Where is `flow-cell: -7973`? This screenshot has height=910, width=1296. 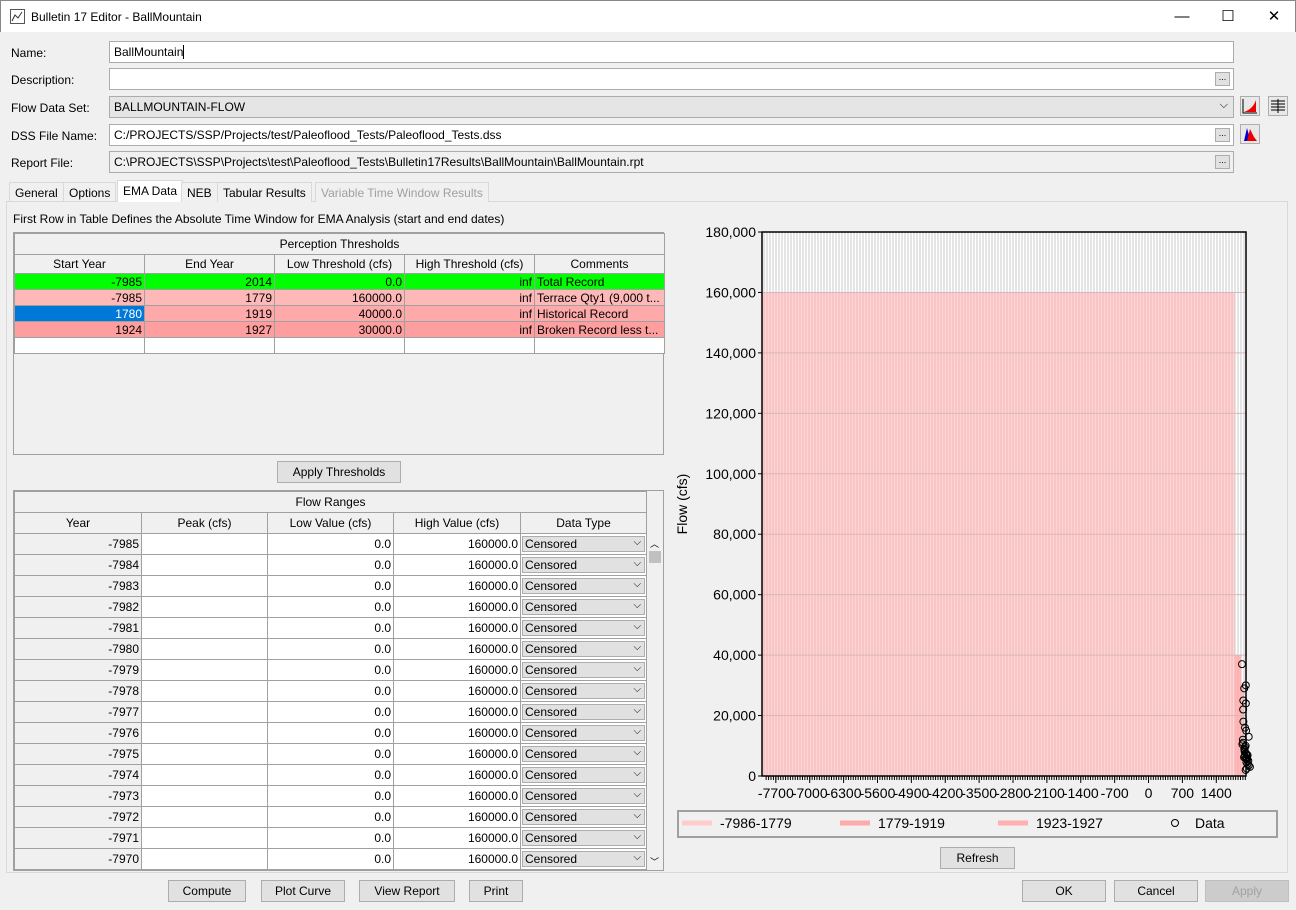 flow-cell: -7973 is located at coordinates (78, 796).